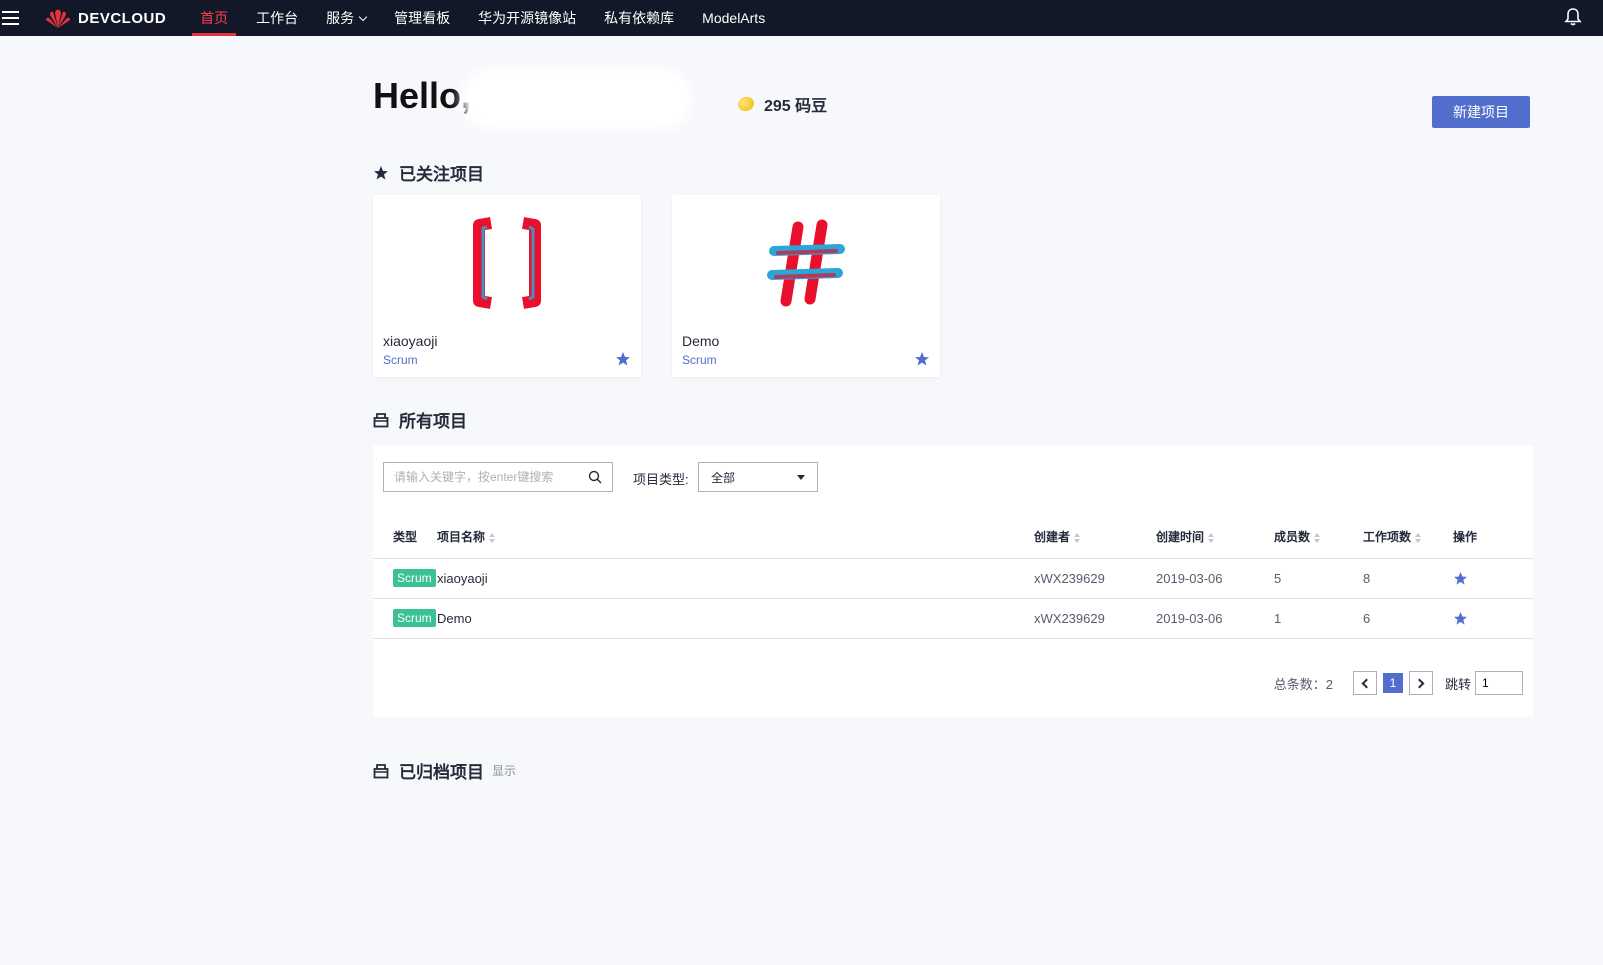 The image size is (1603, 965). What do you see at coordinates (381, 770) in the screenshot?
I see `archive-box-icon` at bounding box center [381, 770].